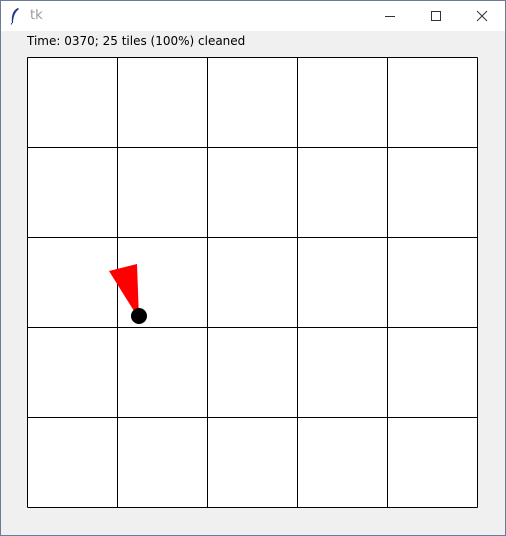 Image resolution: width=506 pixels, height=536 pixels. I want to click on minimize-icon, so click(390, 16).